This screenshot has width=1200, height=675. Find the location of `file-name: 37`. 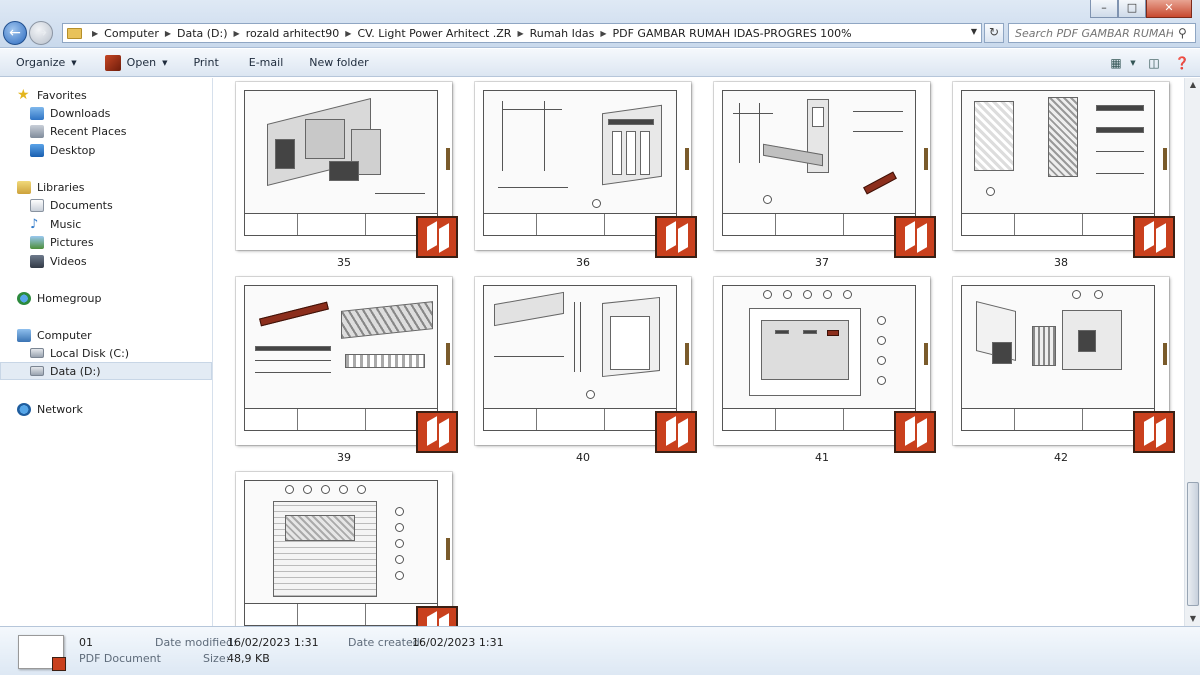

file-name: 37 is located at coordinates (822, 262).